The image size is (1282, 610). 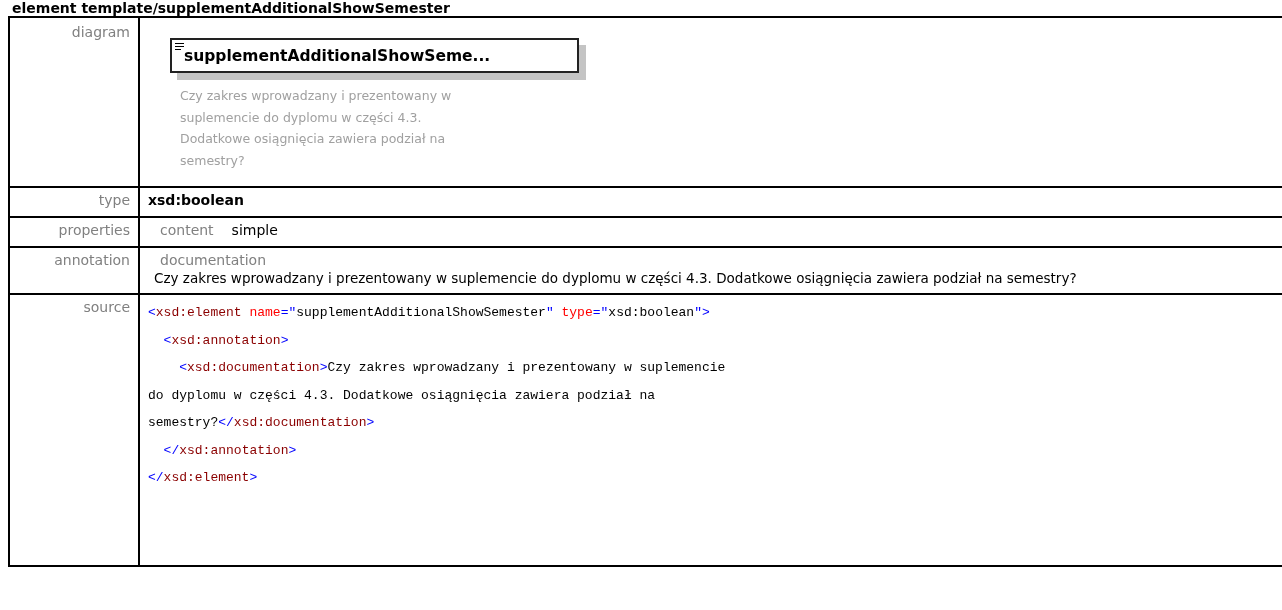 I want to click on lines-icon, so click(x=179, y=46).